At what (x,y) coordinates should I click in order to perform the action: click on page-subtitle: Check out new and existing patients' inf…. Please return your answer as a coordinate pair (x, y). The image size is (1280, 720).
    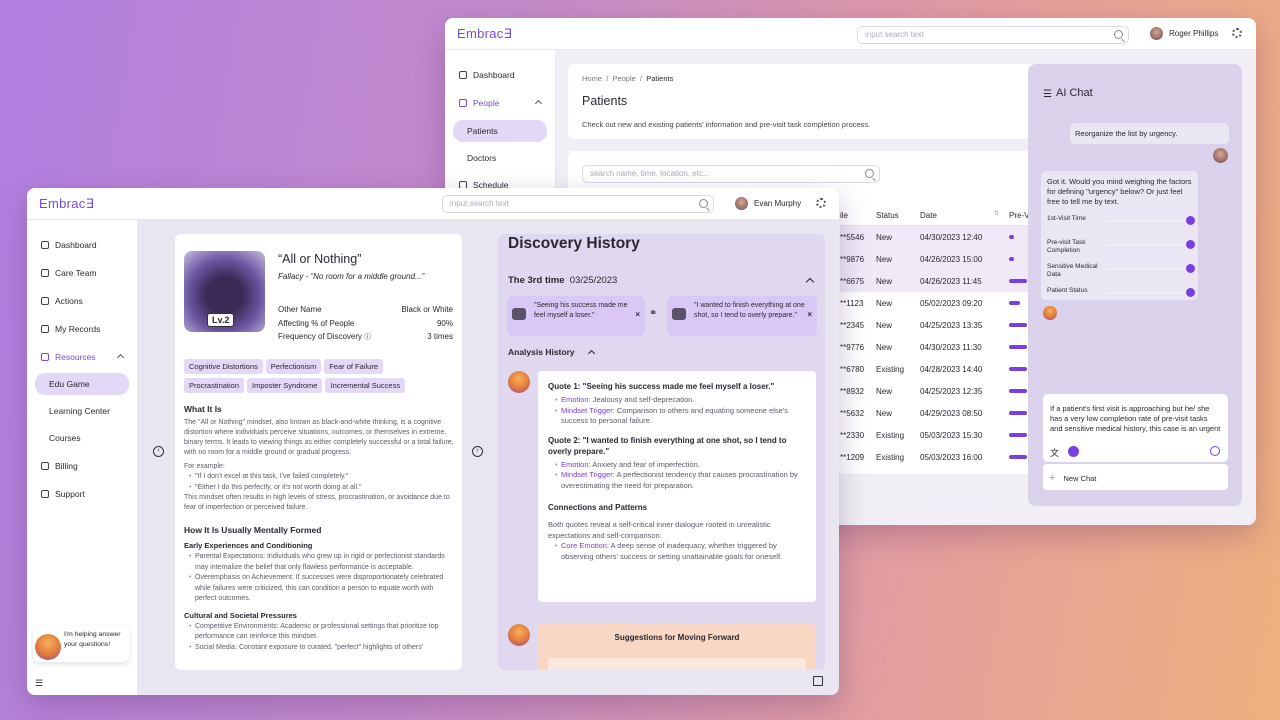
    Looking at the image, I should click on (726, 124).